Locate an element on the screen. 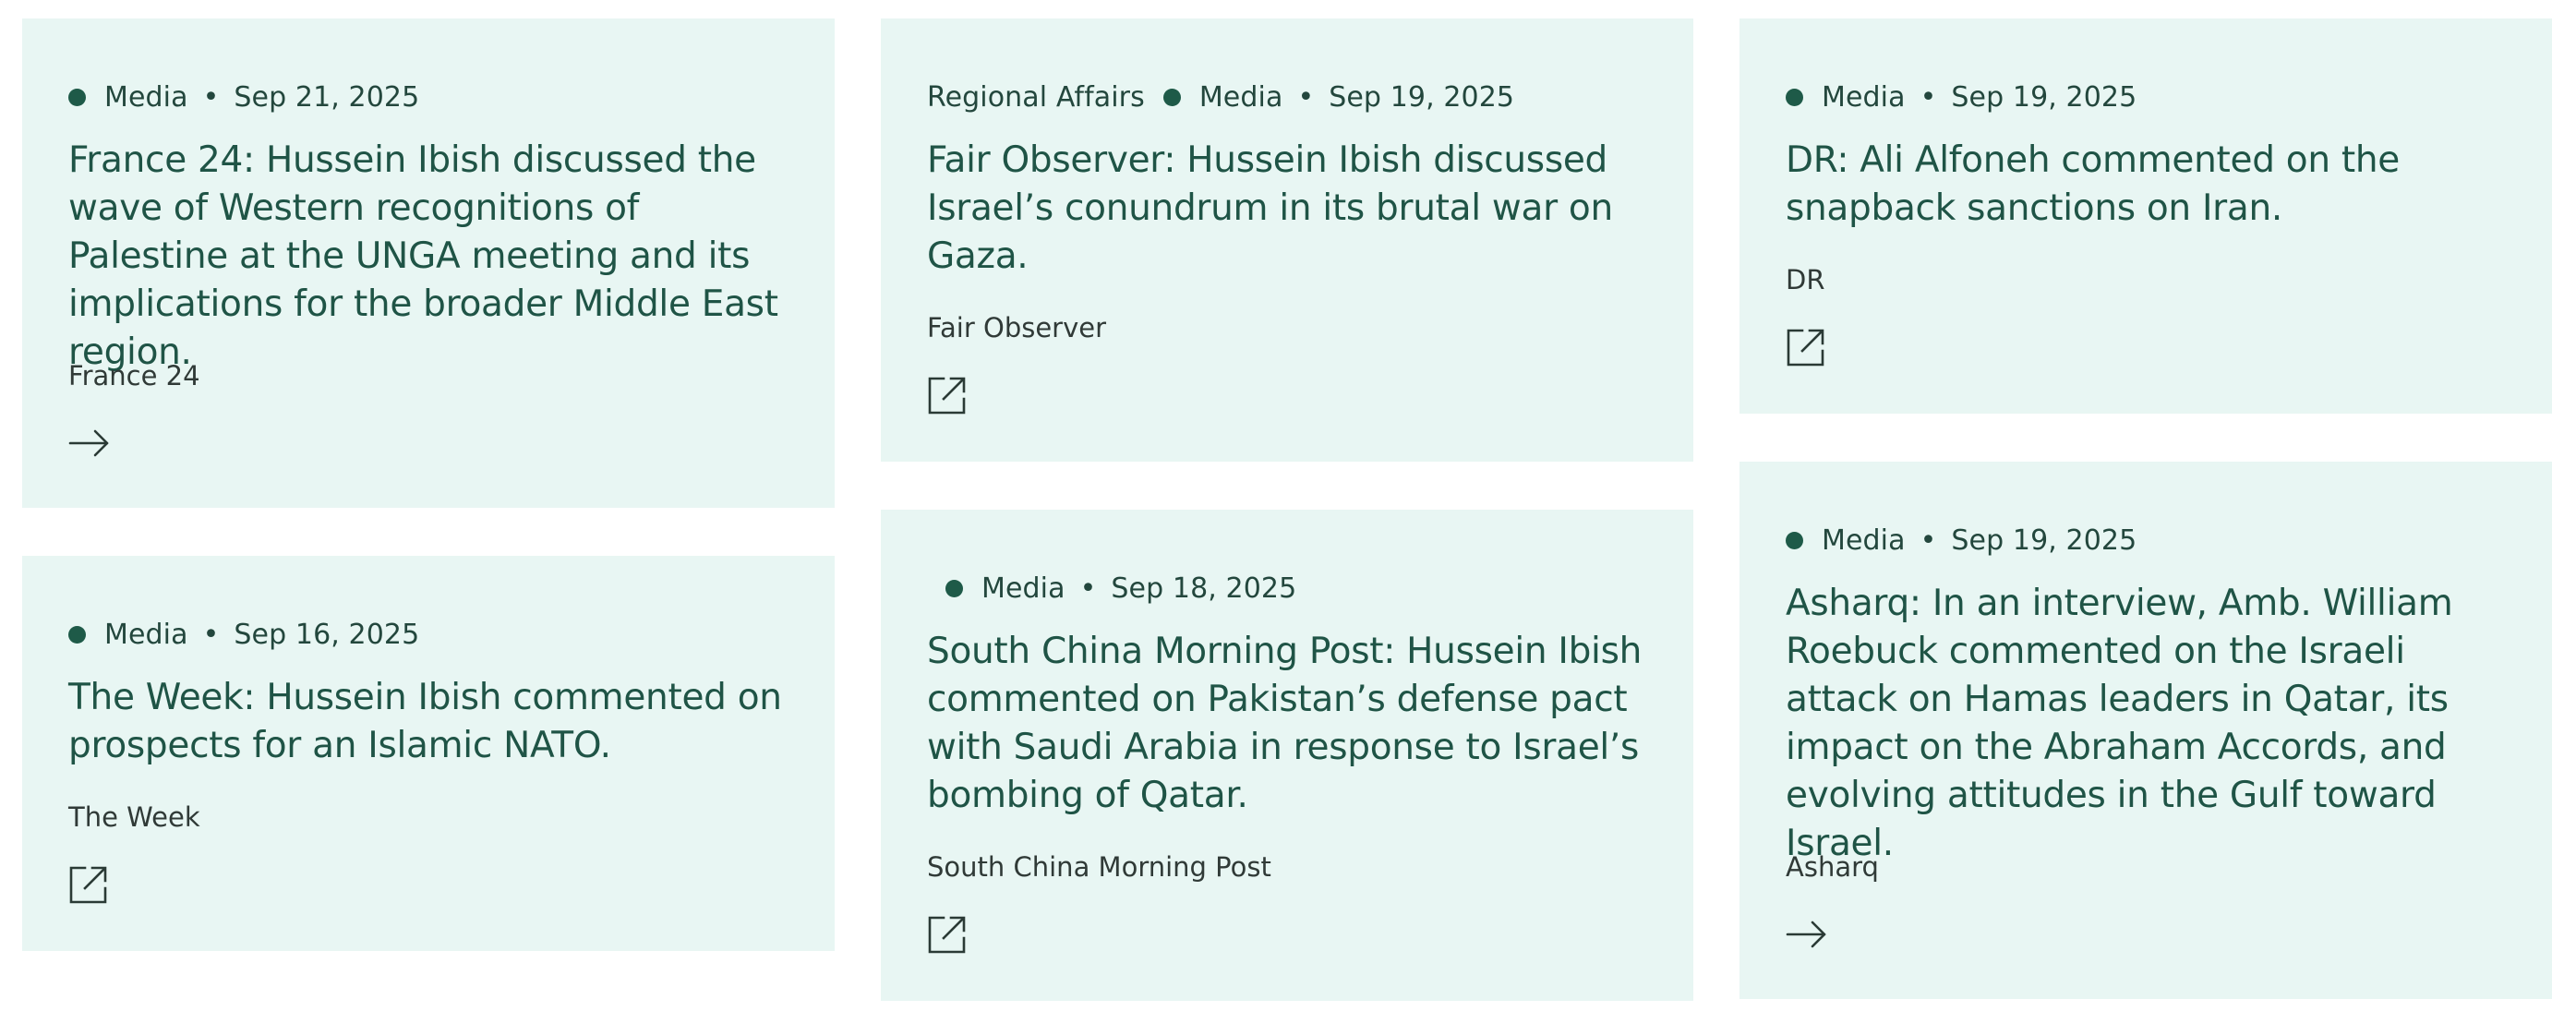  card-source: The Week is located at coordinates (134, 817).